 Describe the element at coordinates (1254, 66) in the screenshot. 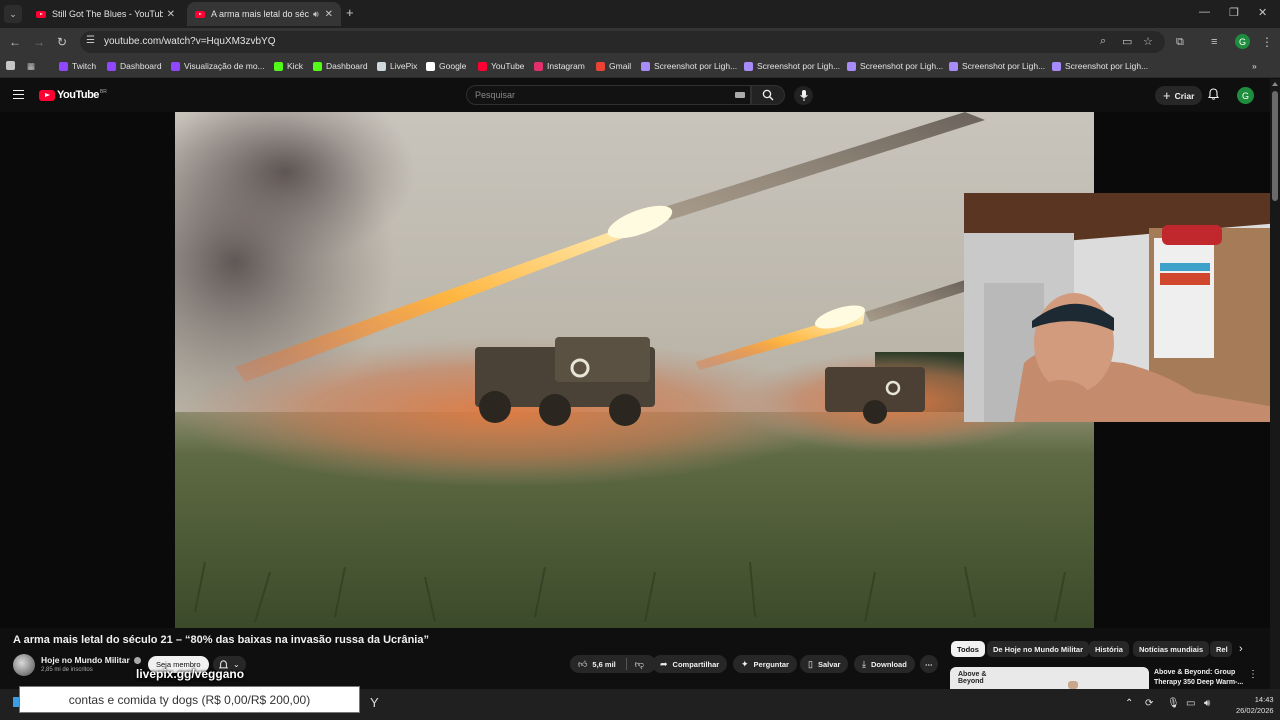

I see `more-bookmarks-icon: »` at that location.